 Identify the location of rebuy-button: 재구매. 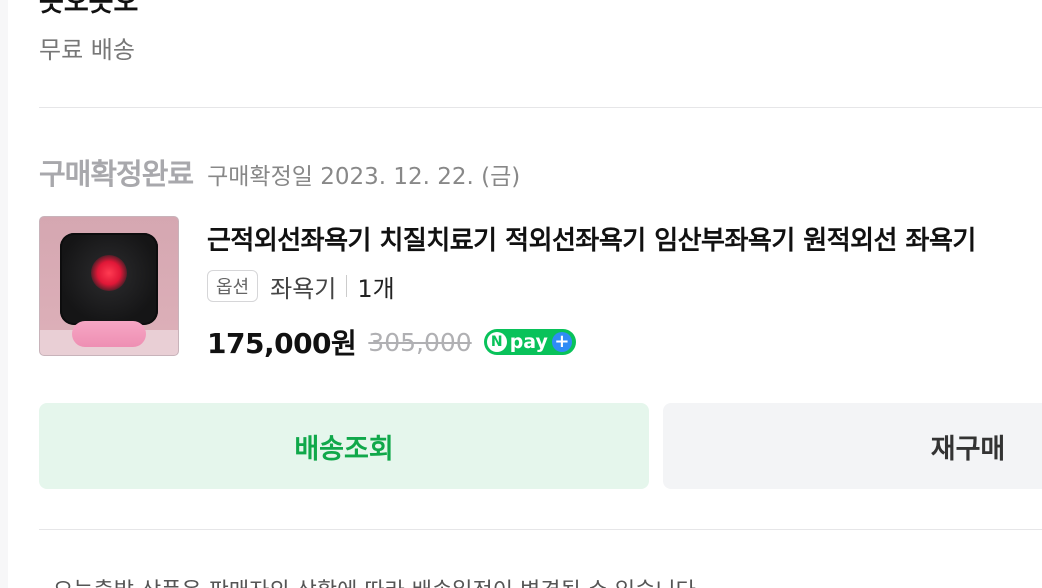
(852, 446).